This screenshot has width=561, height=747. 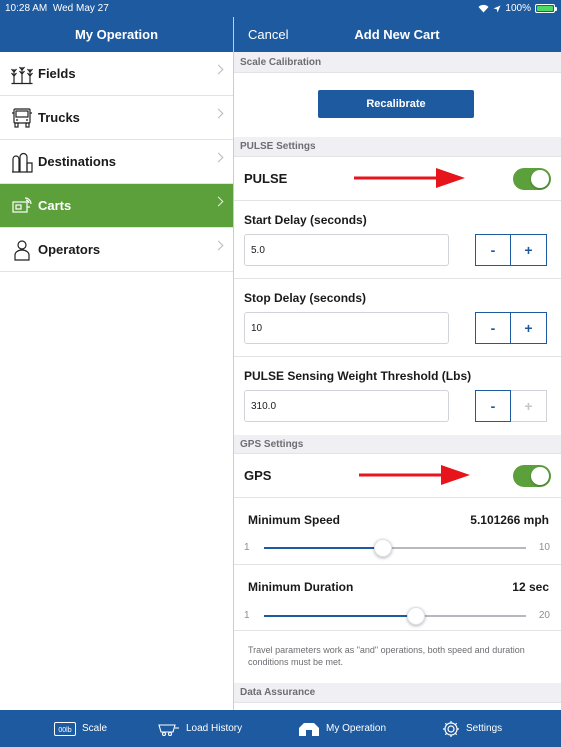 What do you see at coordinates (544, 615) in the screenshot?
I see `slider-max-label: 20` at bounding box center [544, 615].